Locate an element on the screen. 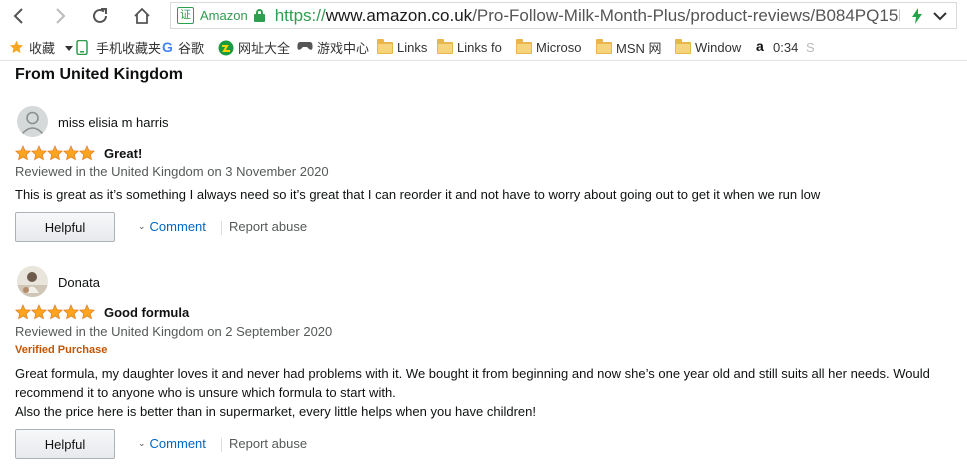 This screenshot has width=967, height=471. verified-purchase-badge: Verified Purchase is located at coordinates (61, 350).